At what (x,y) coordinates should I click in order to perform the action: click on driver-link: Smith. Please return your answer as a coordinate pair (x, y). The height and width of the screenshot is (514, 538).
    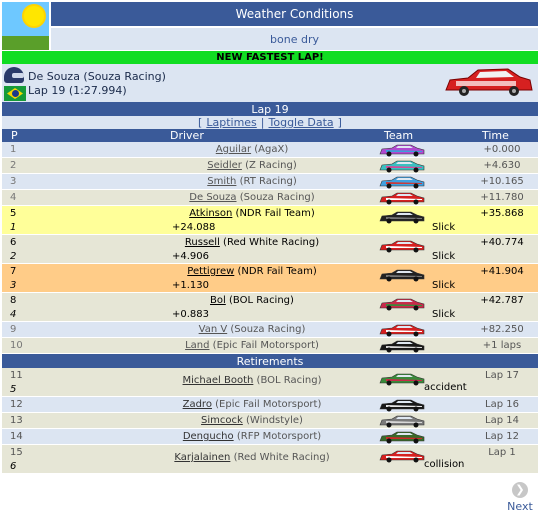
    Looking at the image, I should click on (221, 181).